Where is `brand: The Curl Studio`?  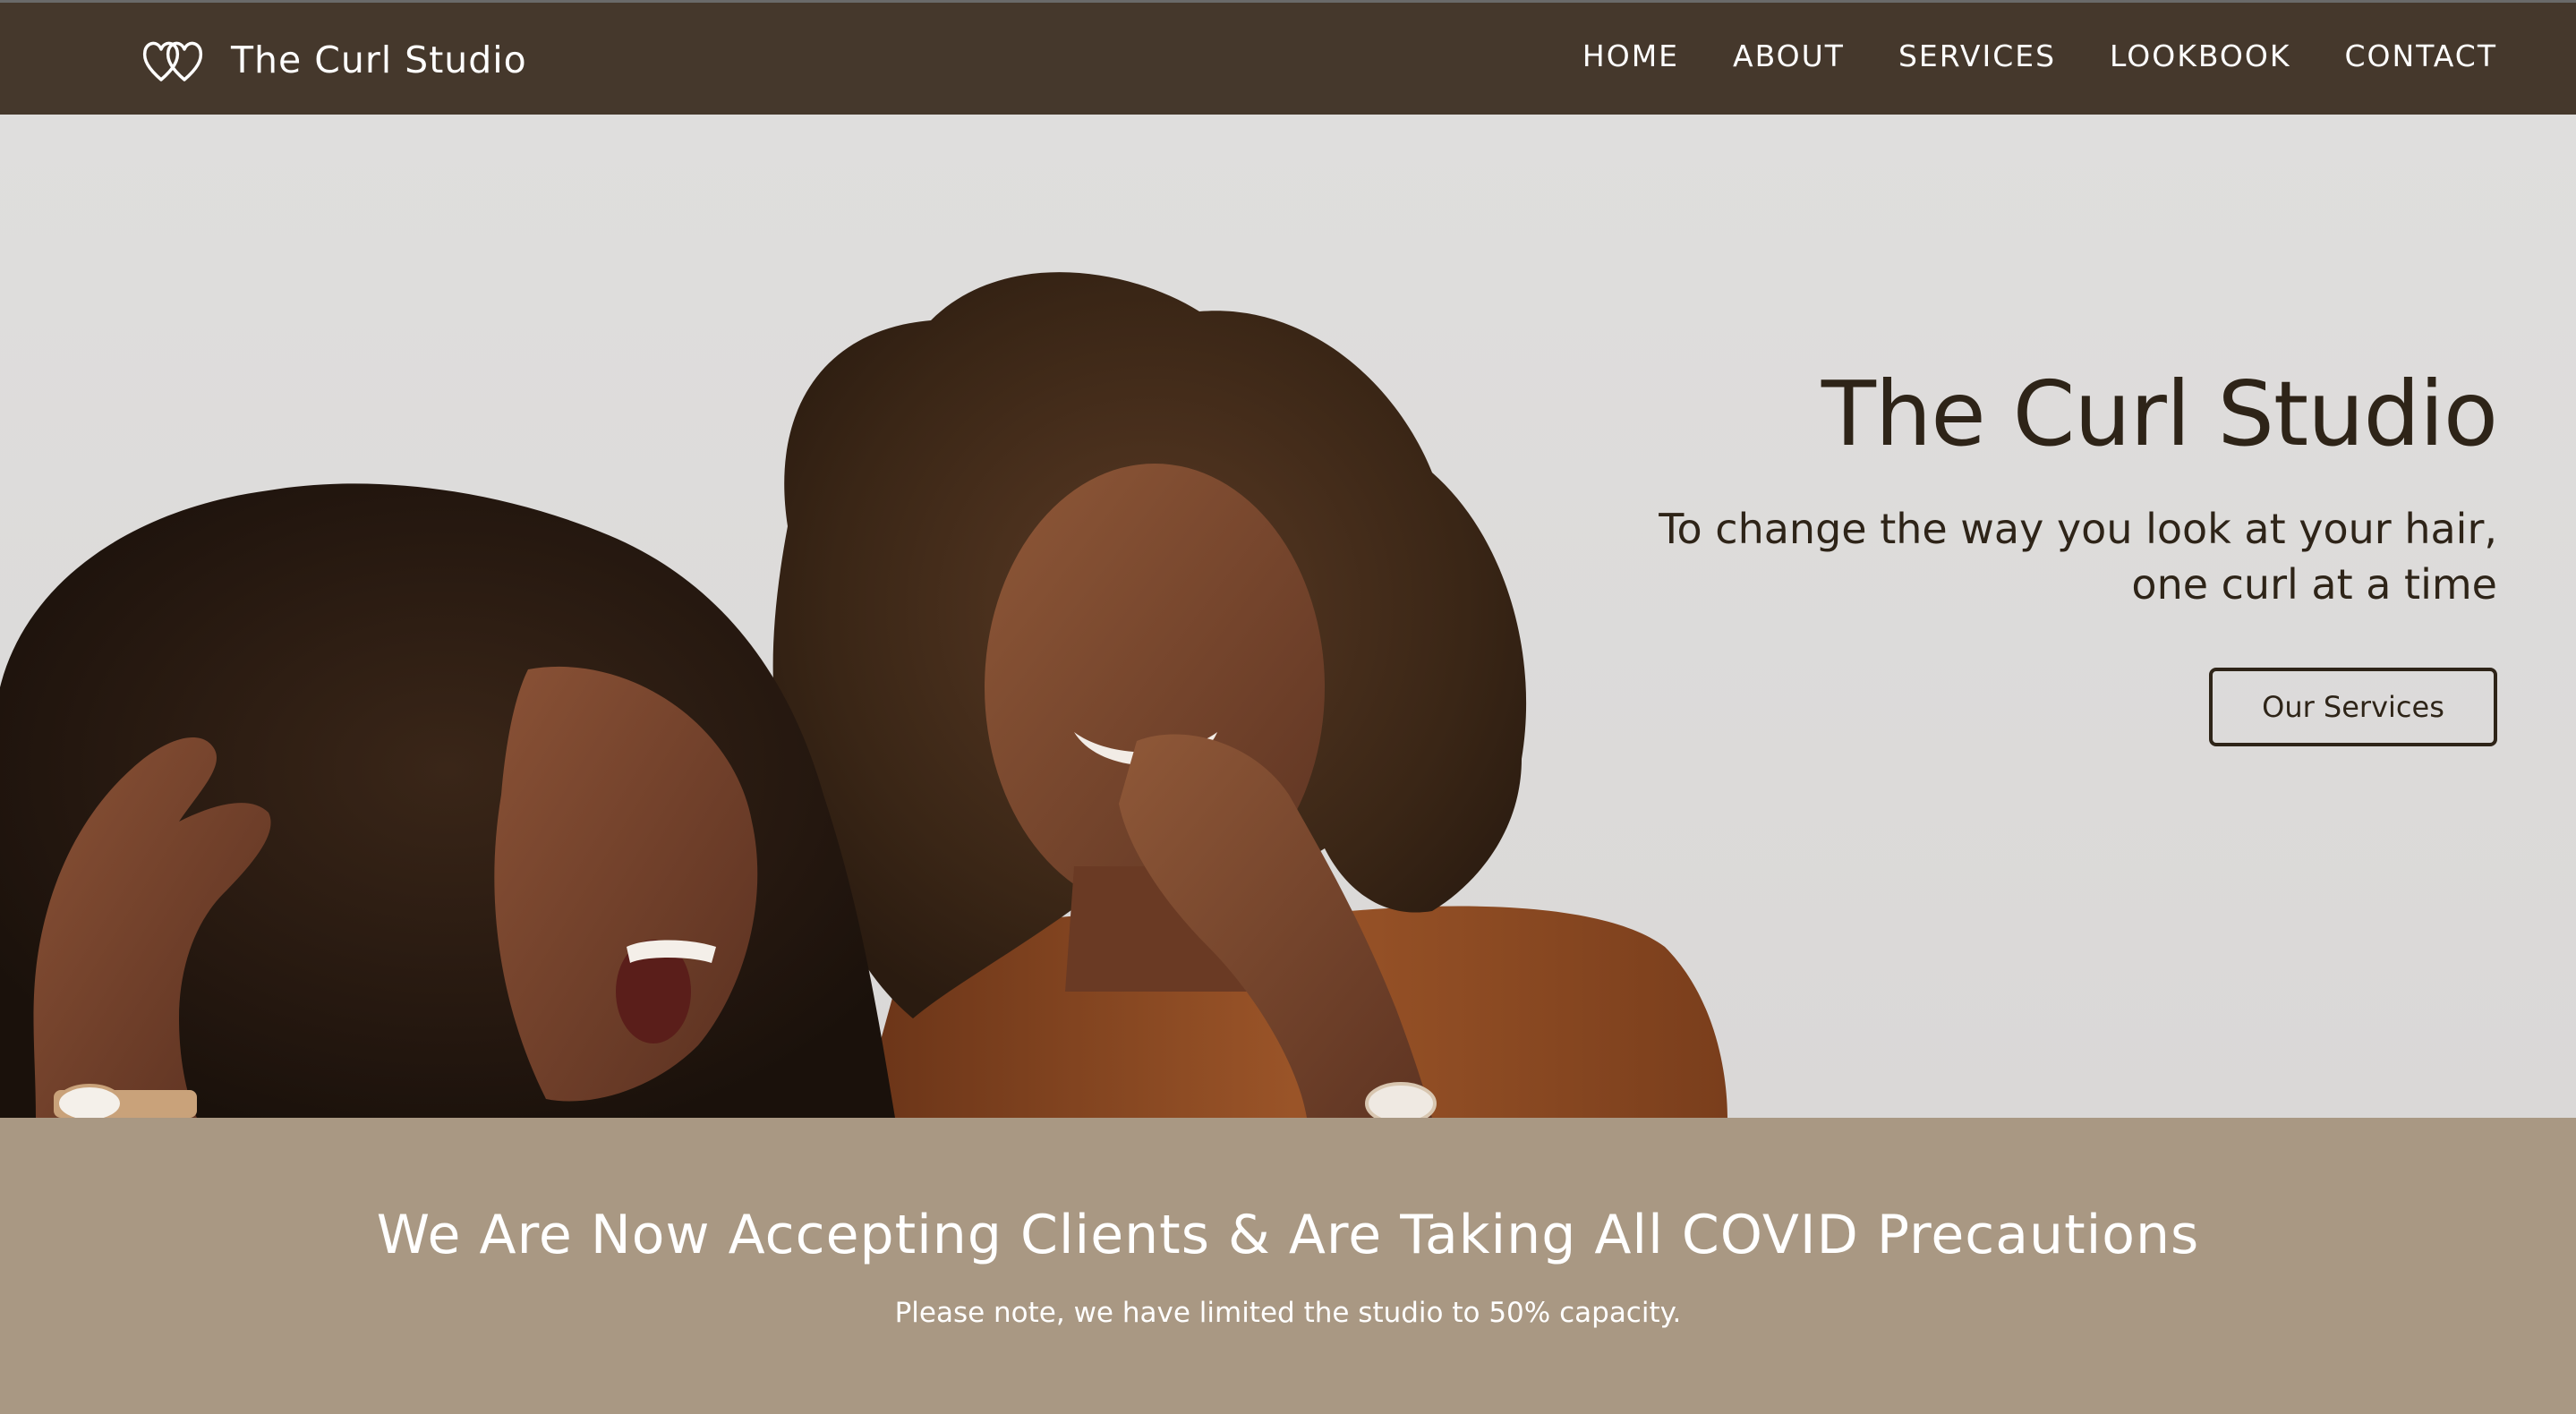
brand: The Curl Studio is located at coordinates (334, 60).